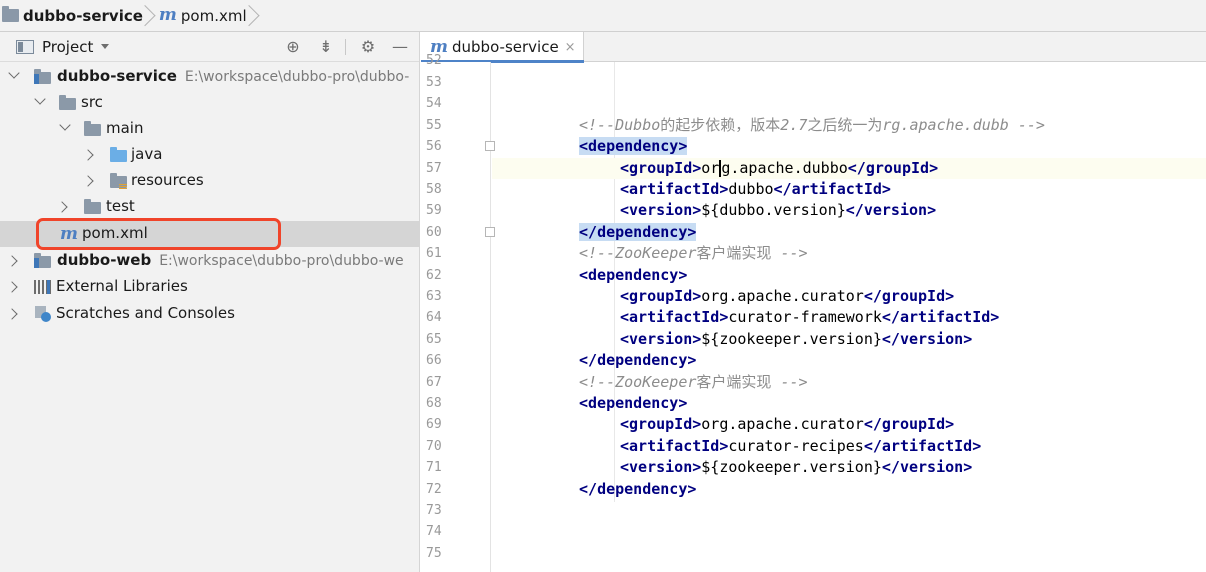 The image size is (1206, 572). I want to click on line-number: 68, so click(434, 403).